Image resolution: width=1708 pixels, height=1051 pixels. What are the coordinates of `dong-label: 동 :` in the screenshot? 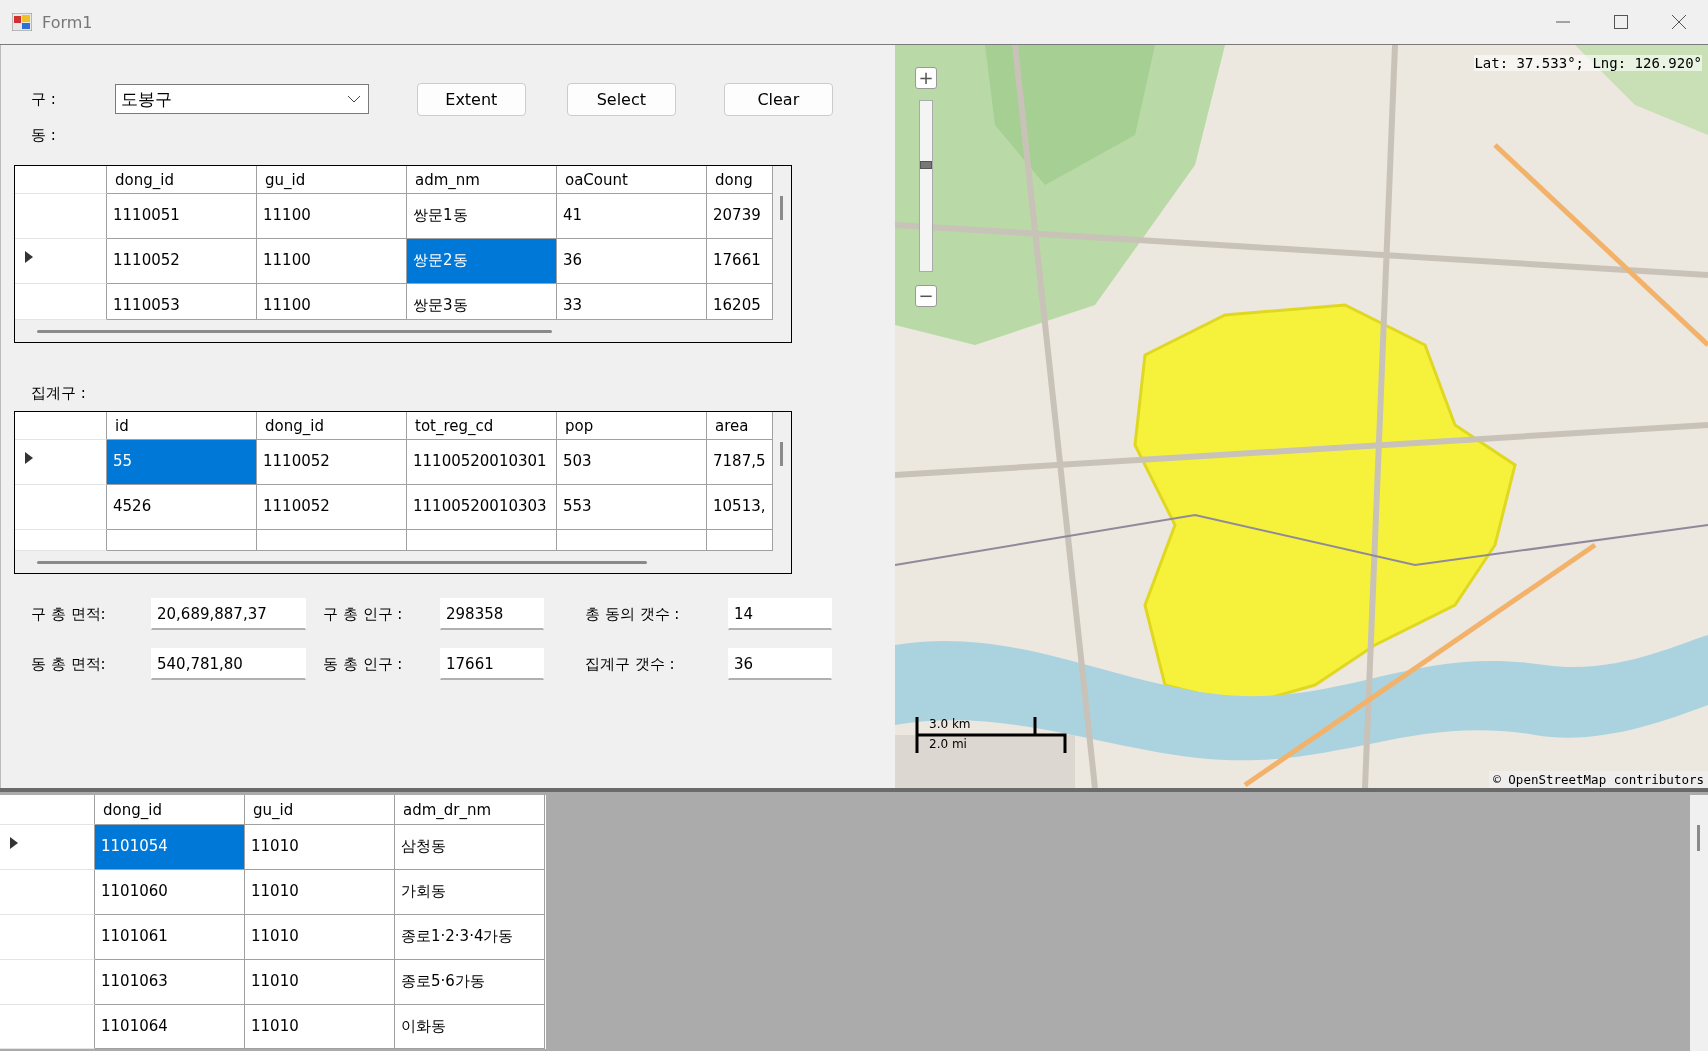 It's located at (43, 135).